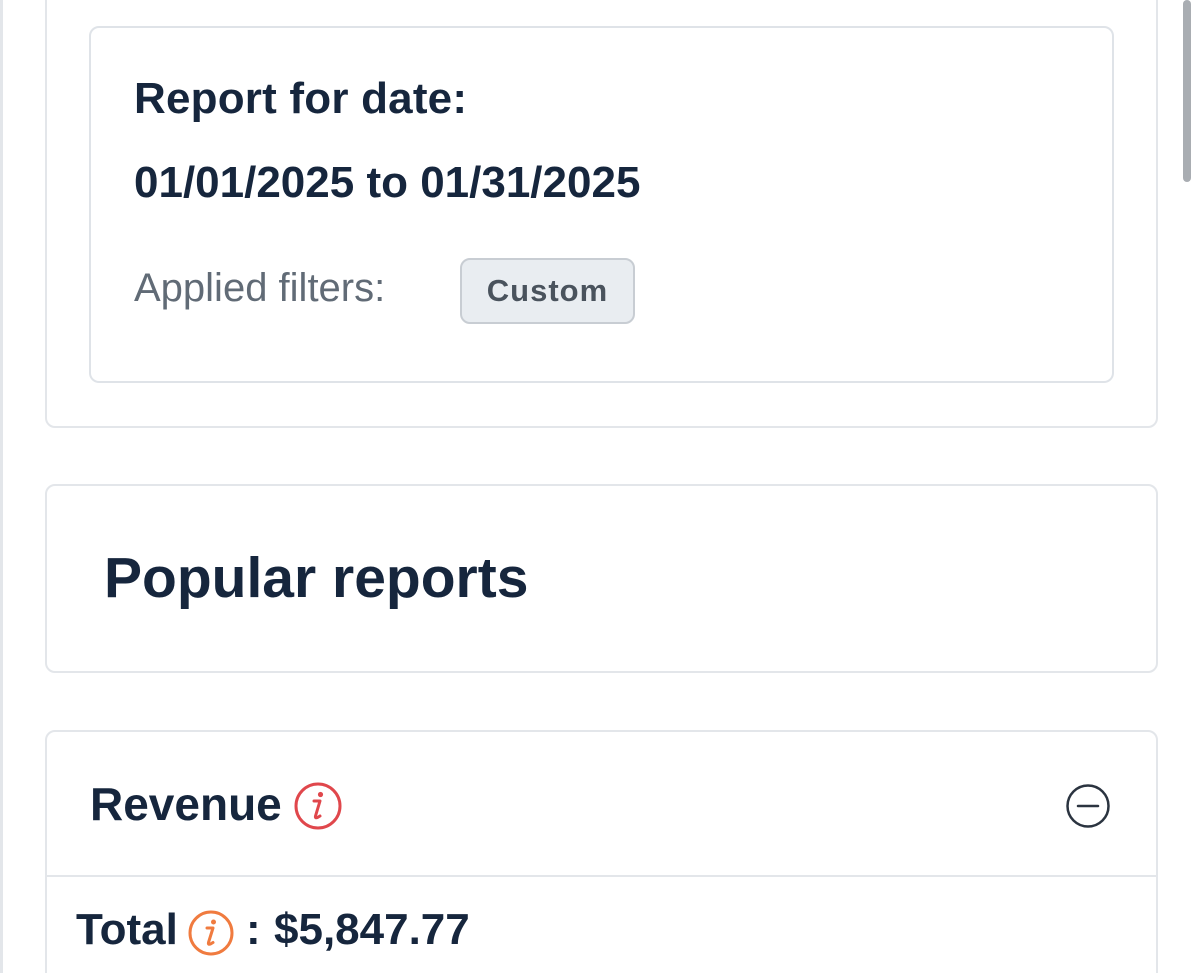 The width and height of the screenshot is (1200, 973). Describe the element at coordinates (387, 182) in the screenshot. I see `report-date-range: 01/01/2025 to 01/31/2025` at that location.